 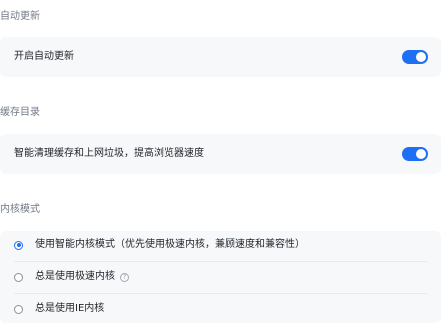 I want to click on auto-update-row: 开启自动更新, so click(x=220, y=57).